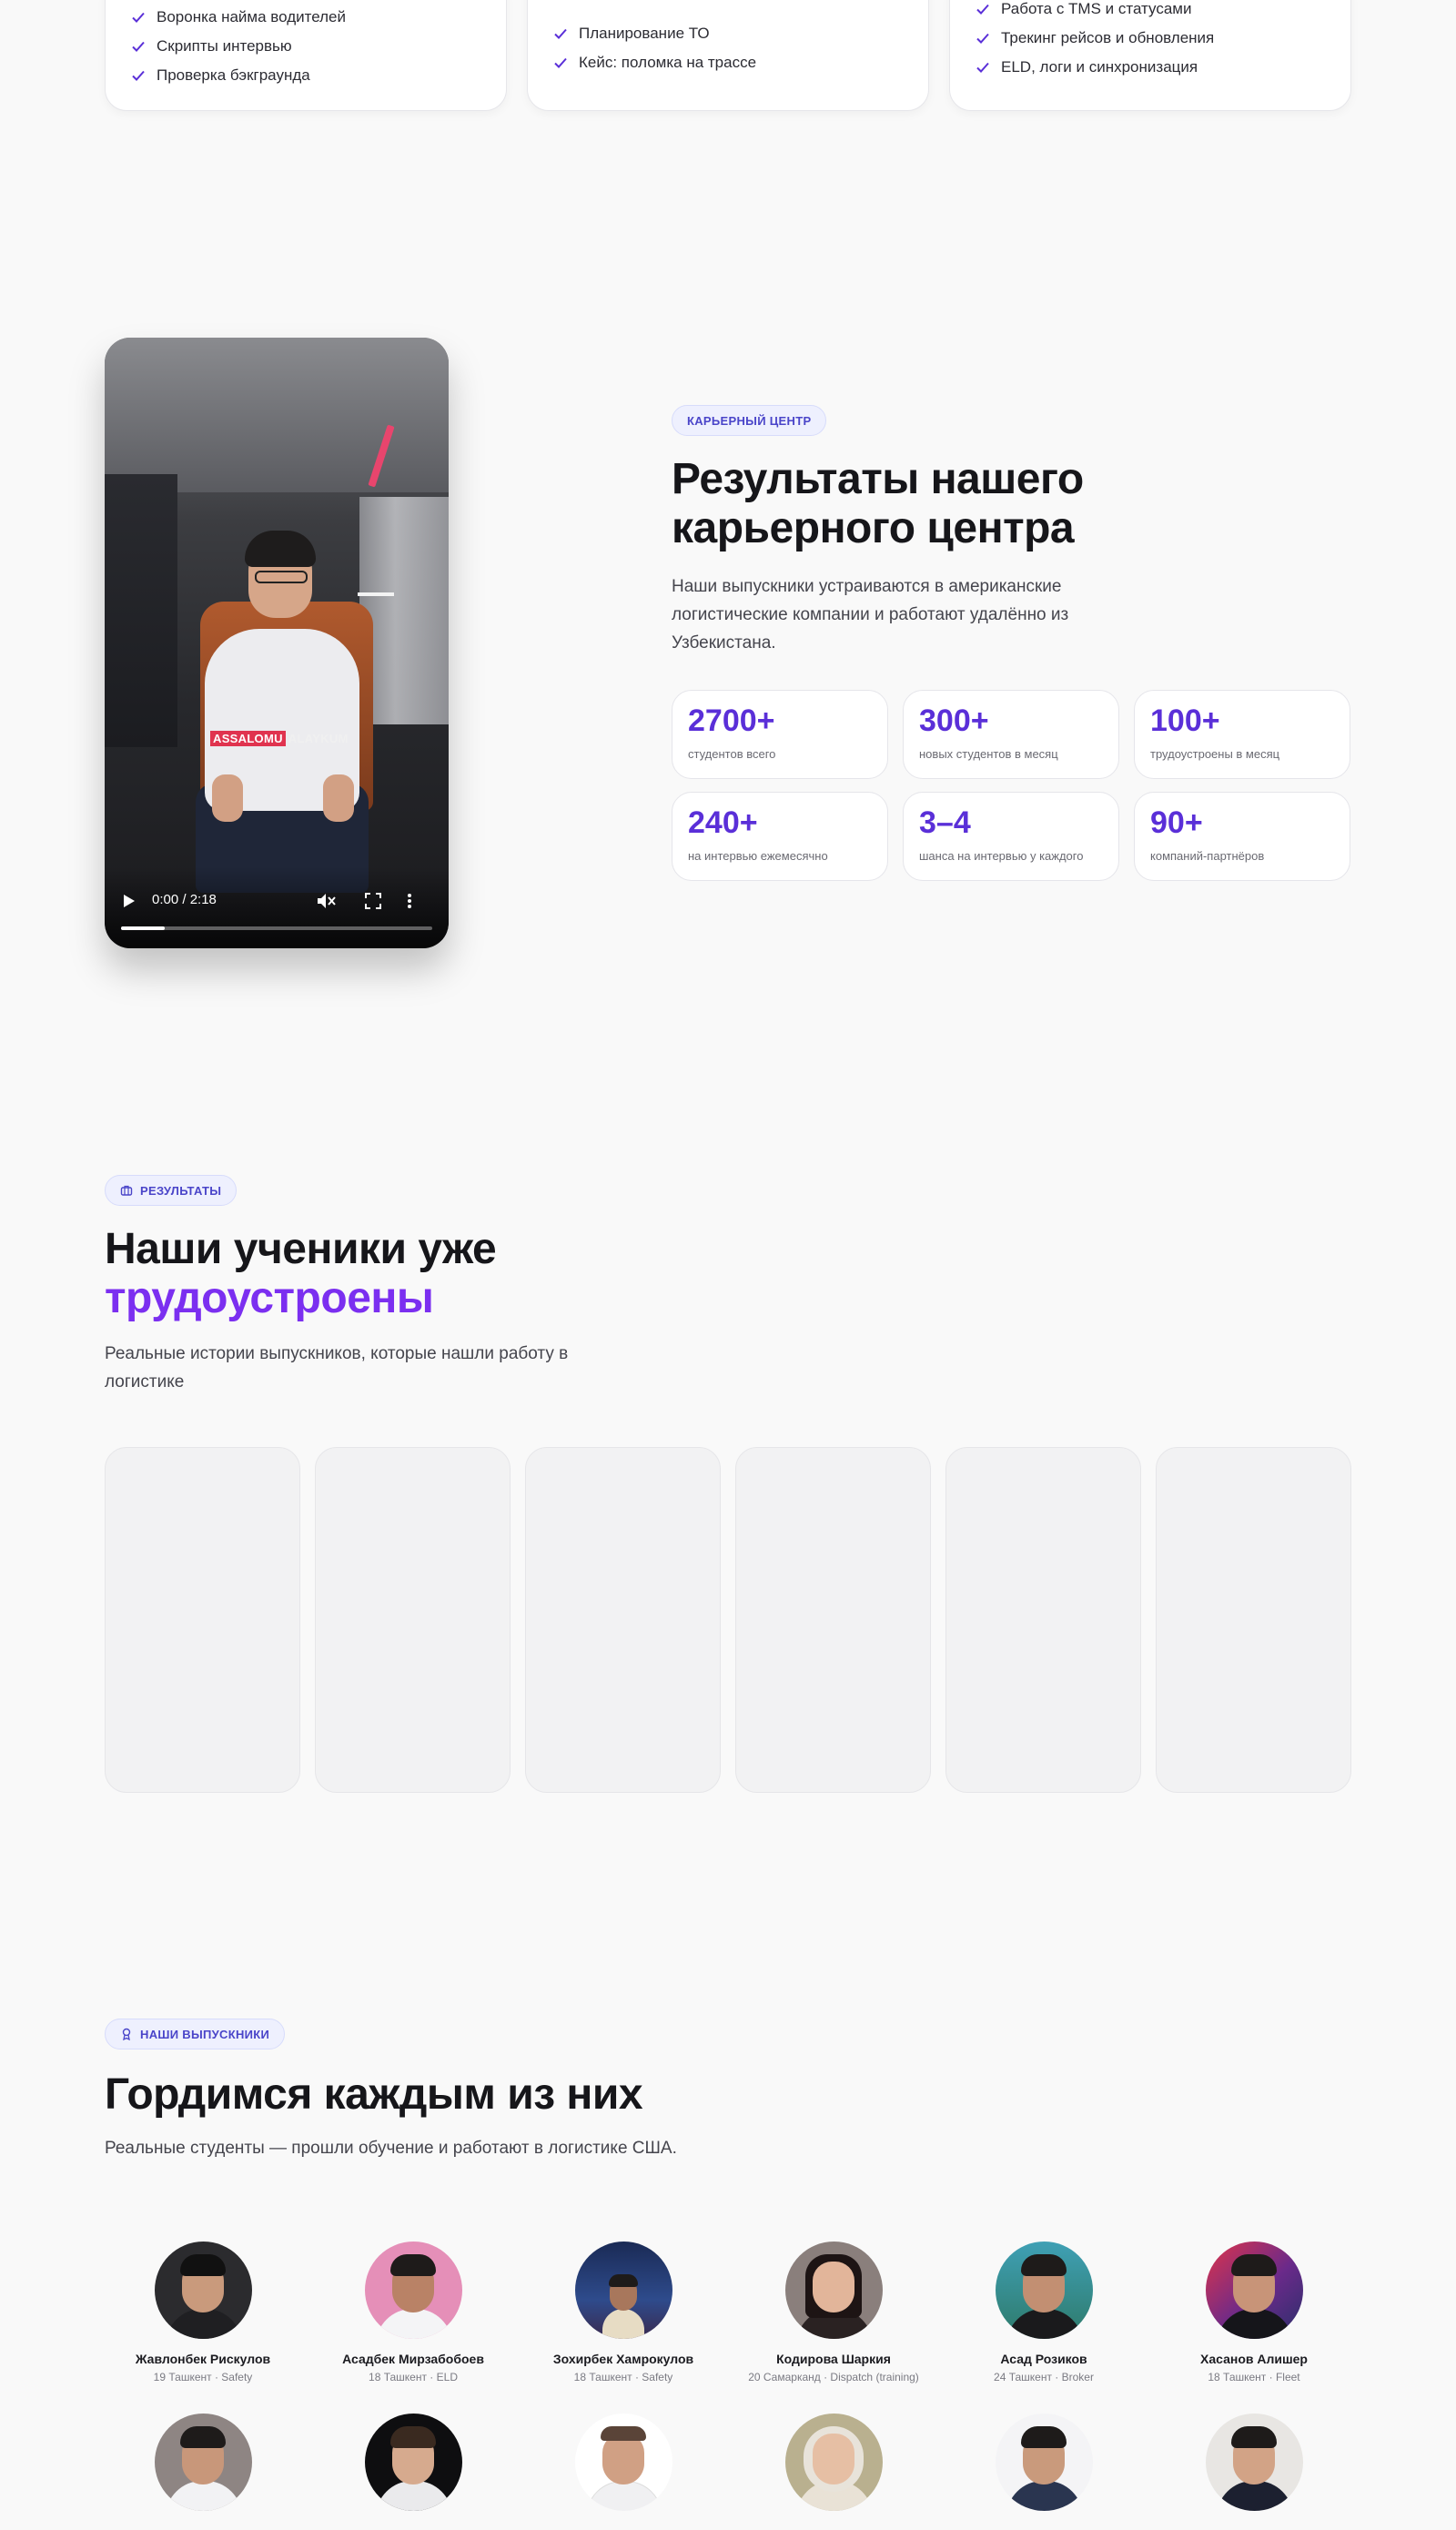  I want to click on feature-list: Планирование ТО Кейс: поломка на трассе, so click(655, 48).